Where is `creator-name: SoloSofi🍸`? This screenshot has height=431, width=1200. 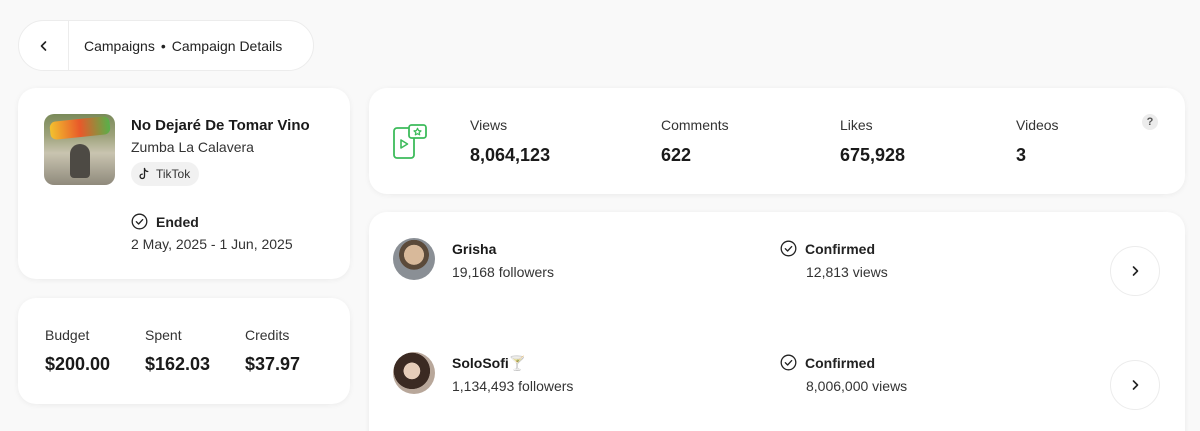
creator-name: SoloSofi🍸 is located at coordinates (489, 363).